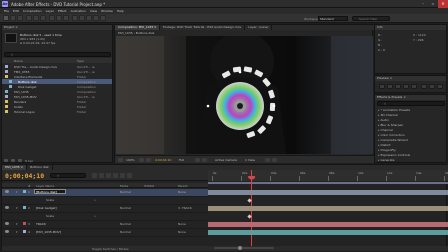 This screenshot has width=448, height=252. I want to click on loop-icon, so click(432, 86).